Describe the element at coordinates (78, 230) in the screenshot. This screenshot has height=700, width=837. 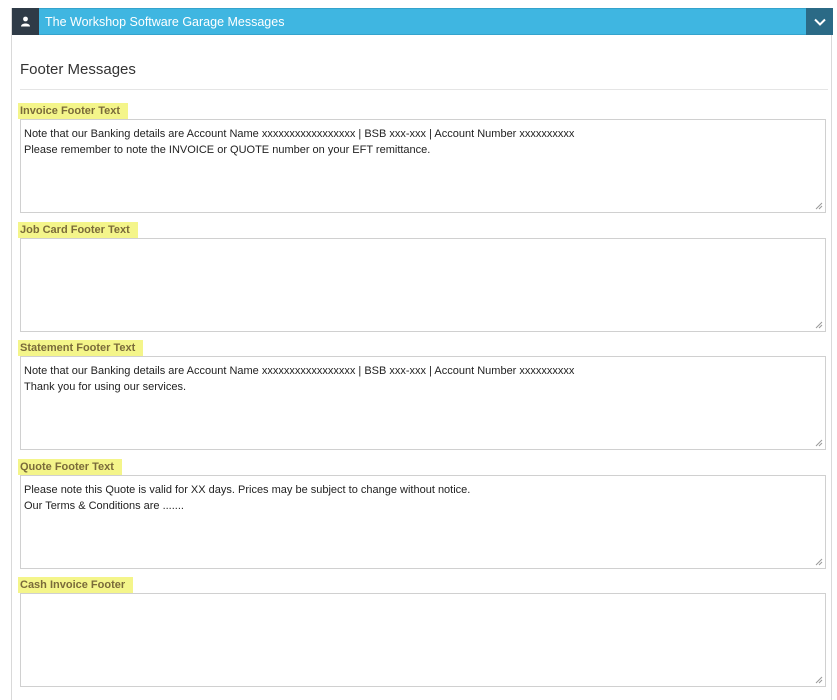
I see `job-card-footer-label: Job Card Footer Text` at that location.